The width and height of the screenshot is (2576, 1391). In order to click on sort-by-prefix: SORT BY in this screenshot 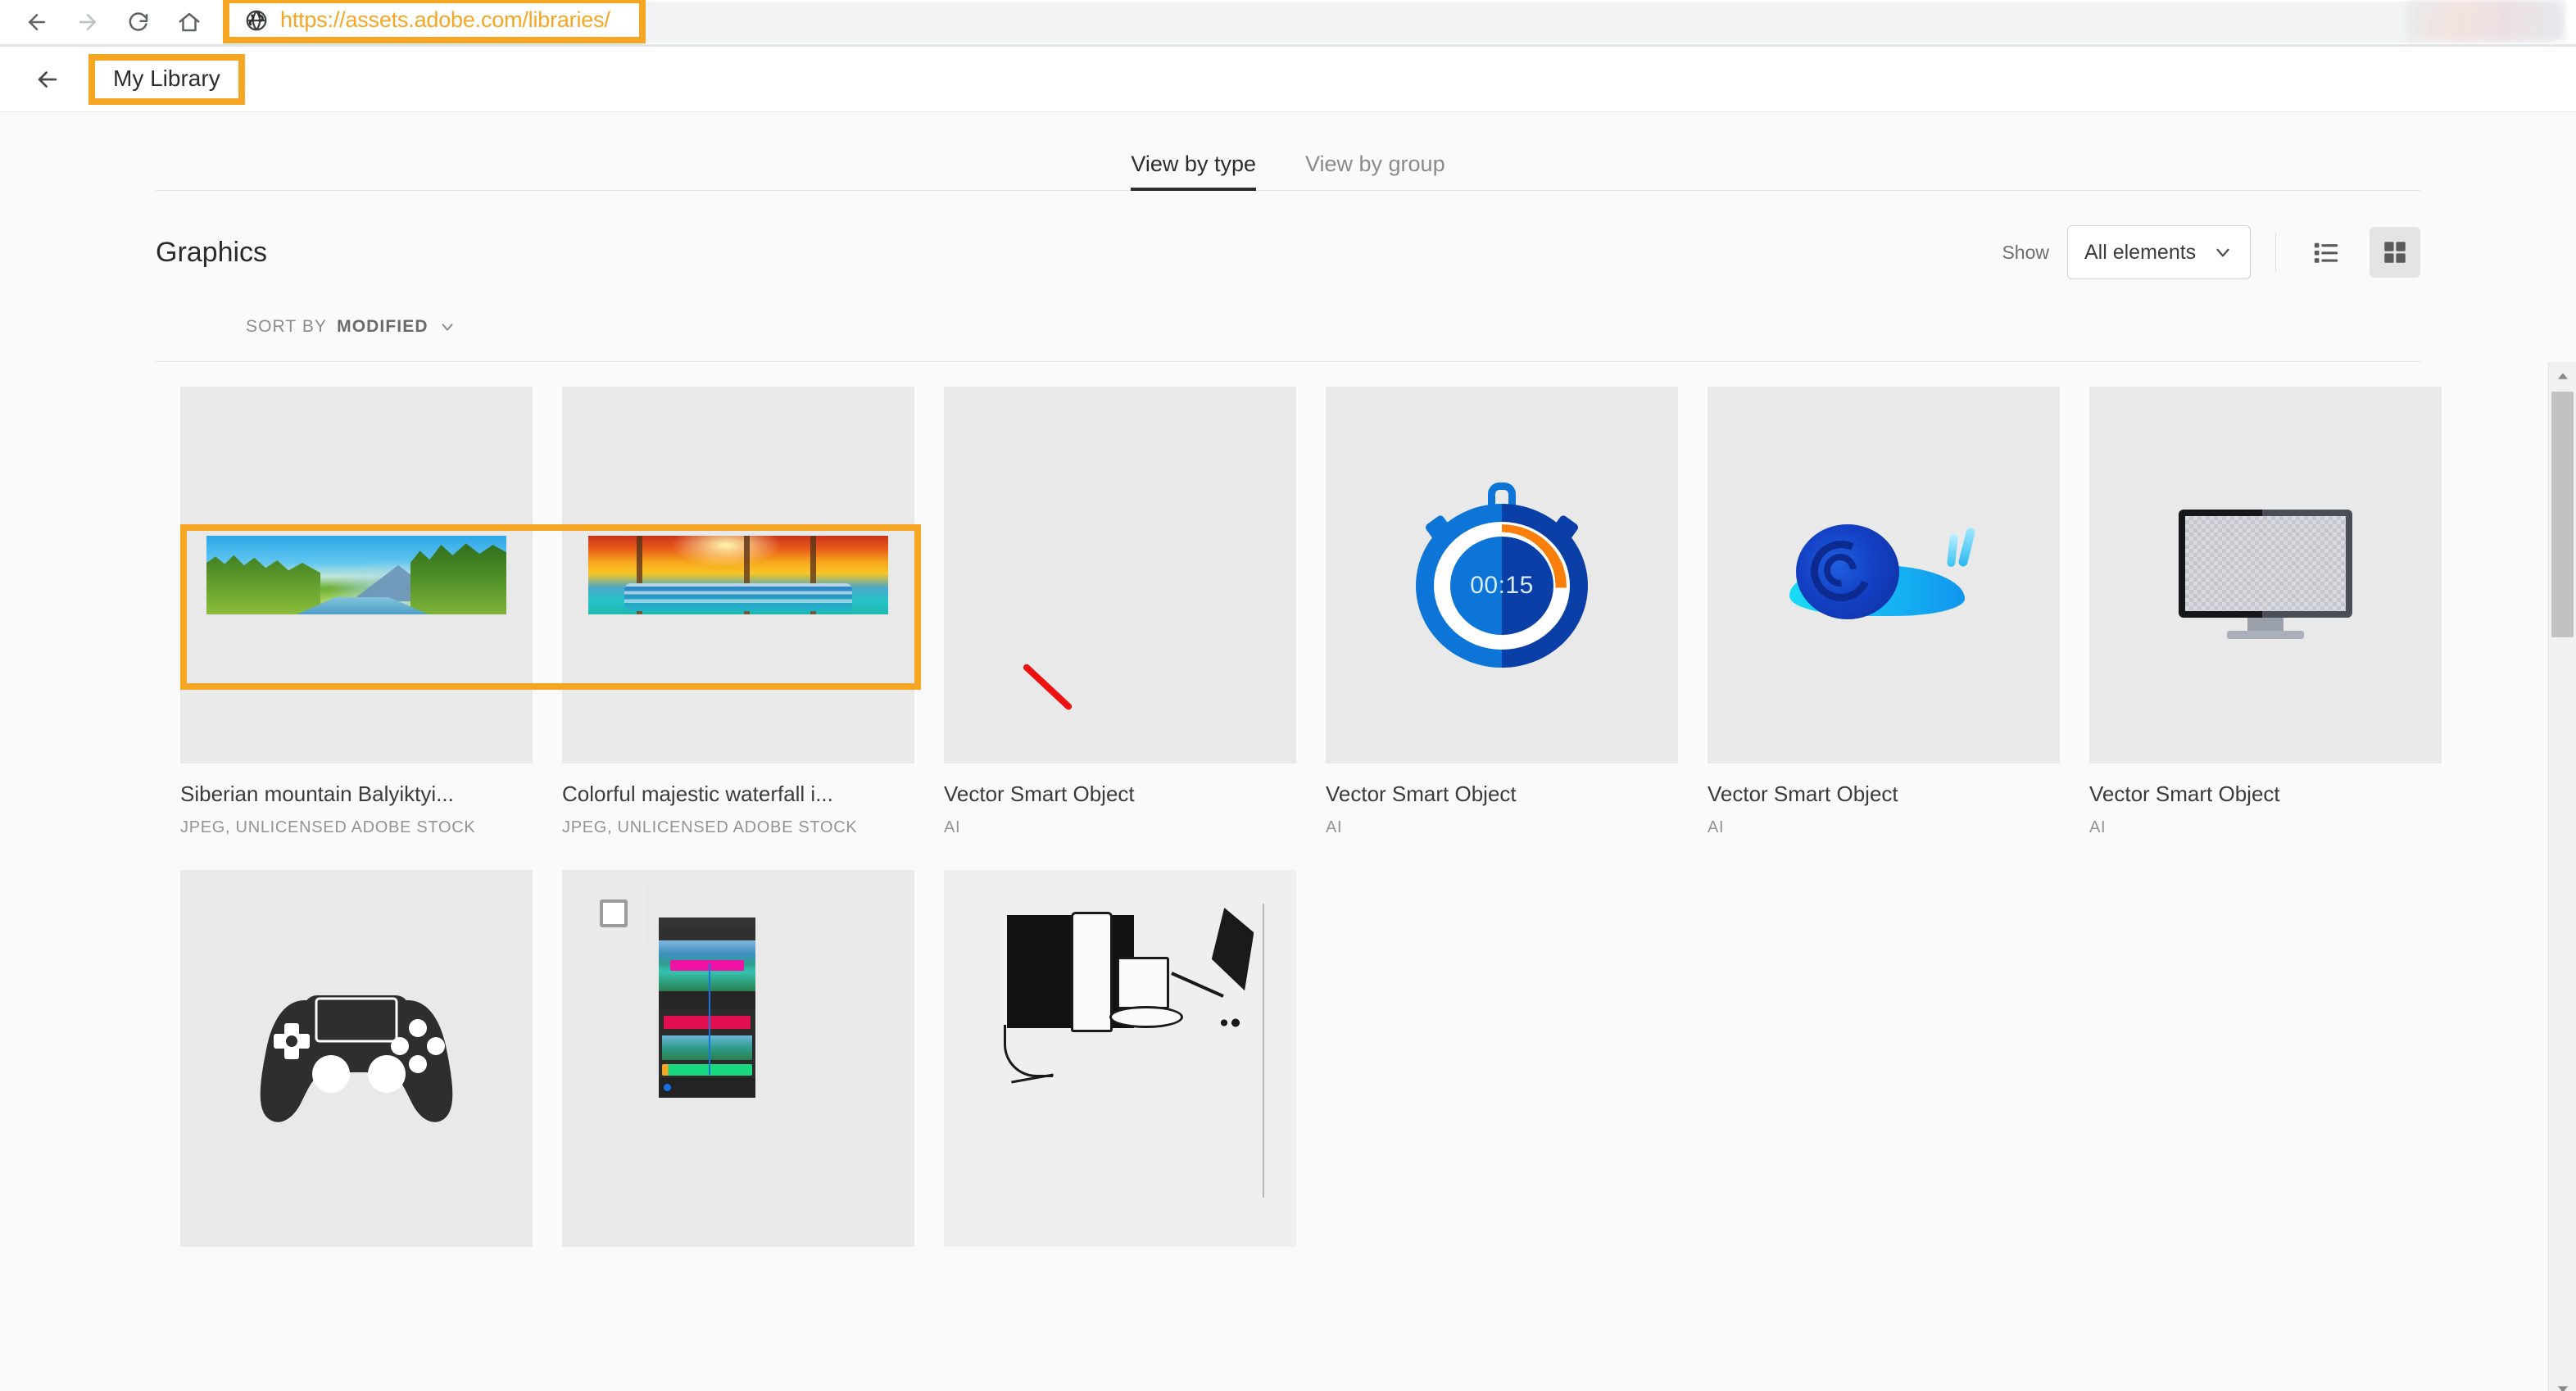, I will do `click(287, 327)`.